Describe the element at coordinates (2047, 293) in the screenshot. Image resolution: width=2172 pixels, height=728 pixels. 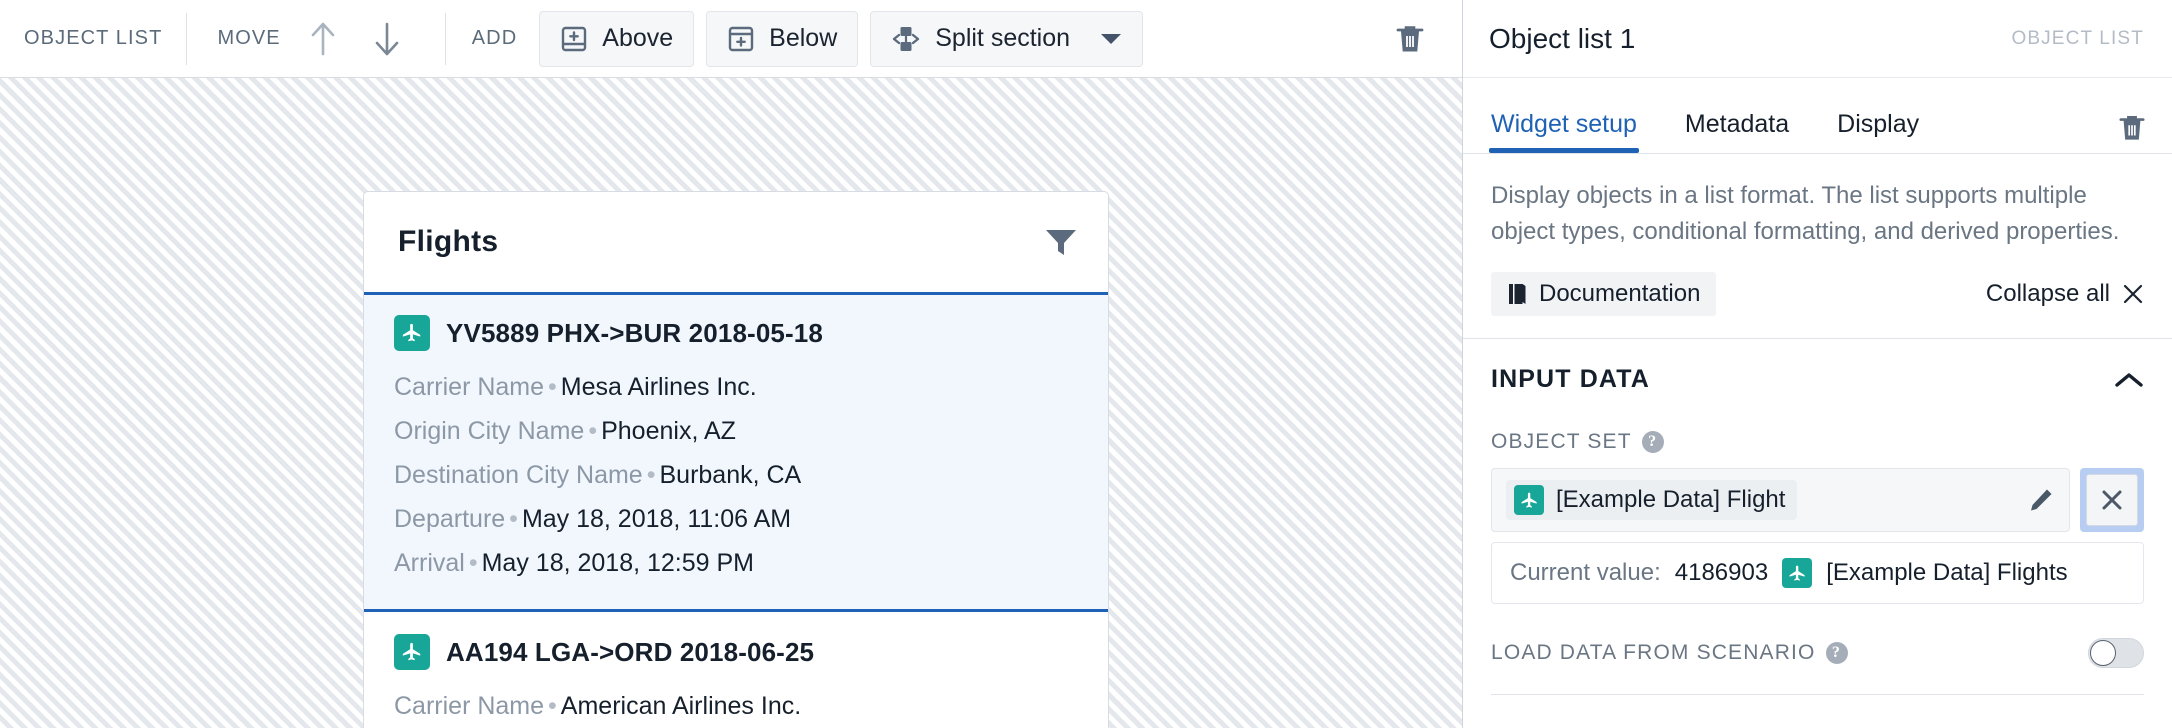
I see `collapse-all-label: Collapse all` at that location.